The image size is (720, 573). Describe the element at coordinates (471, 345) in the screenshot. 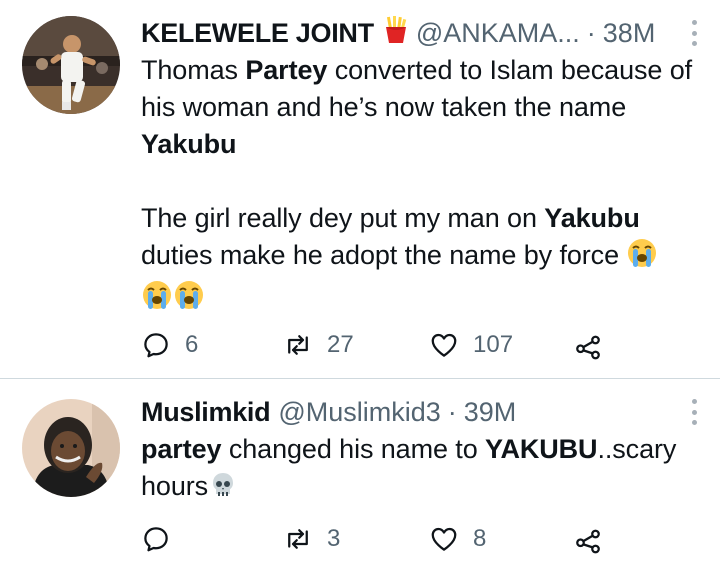

I see `like-button: 107` at that location.